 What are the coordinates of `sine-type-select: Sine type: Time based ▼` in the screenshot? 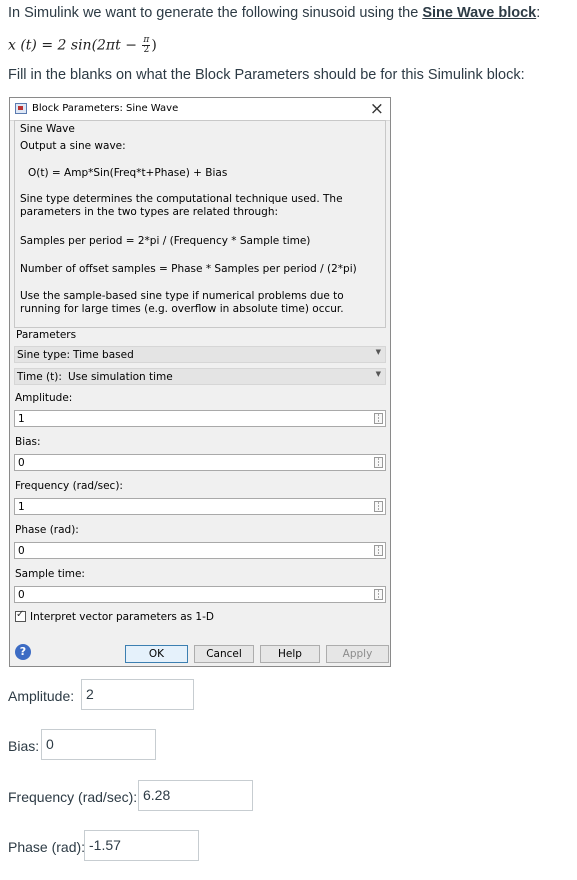 It's located at (200, 354).